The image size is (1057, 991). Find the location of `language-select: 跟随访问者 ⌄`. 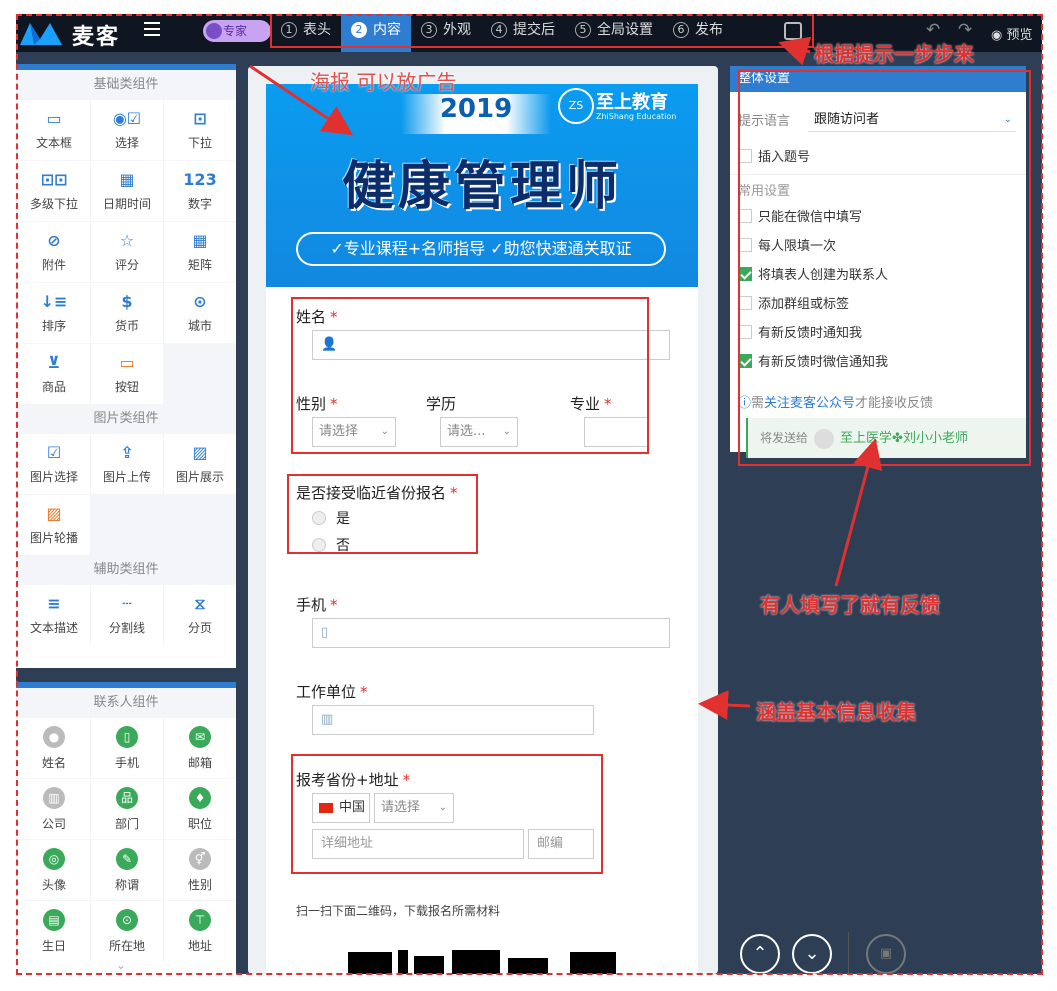

language-select: 跟随访问者 ⌄ is located at coordinates (912, 120).